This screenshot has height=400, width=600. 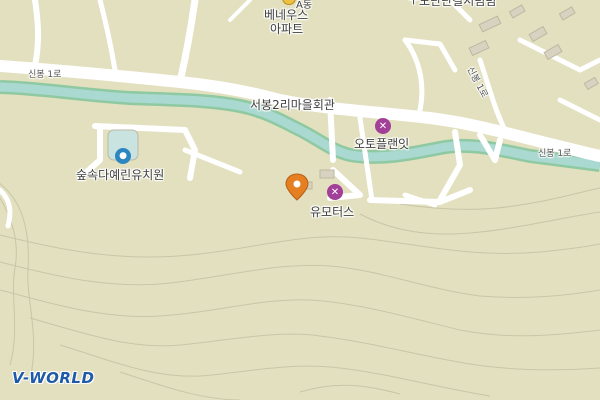 What do you see at coordinates (120, 174) in the screenshot?
I see `kindergarten-label: 숲속다예린유치원` at bounding box center [120, 174].